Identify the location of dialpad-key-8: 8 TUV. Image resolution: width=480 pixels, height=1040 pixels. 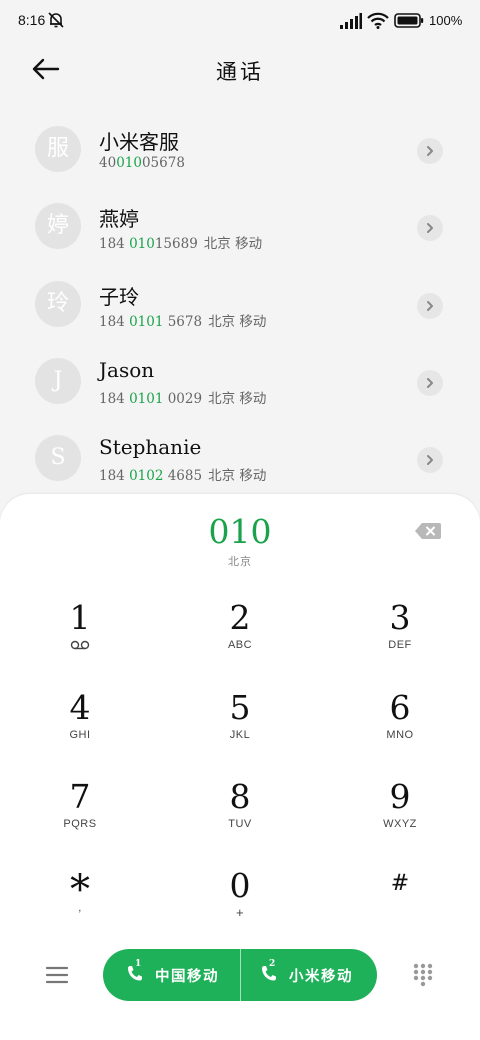
(240, 819).